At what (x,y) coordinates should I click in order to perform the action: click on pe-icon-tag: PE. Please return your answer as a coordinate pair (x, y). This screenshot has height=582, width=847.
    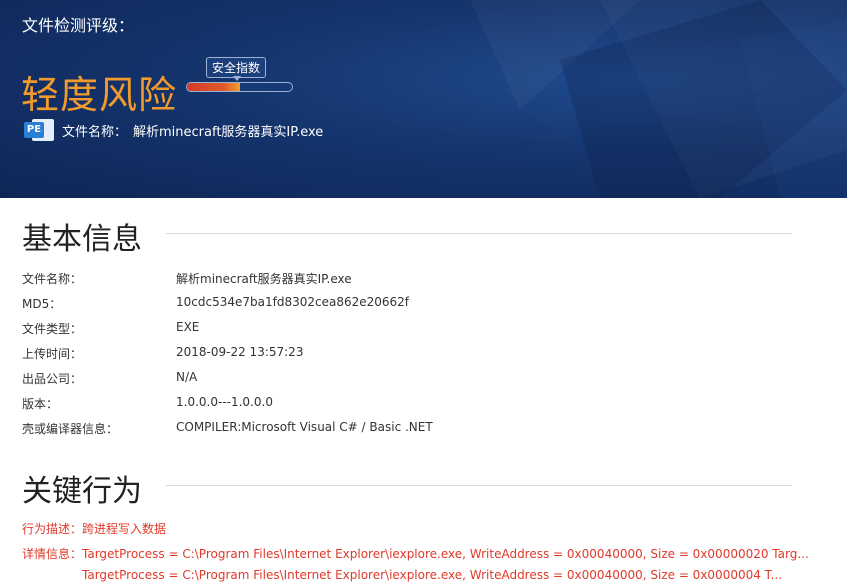
    Looking at the image, I should click on (34, 130).